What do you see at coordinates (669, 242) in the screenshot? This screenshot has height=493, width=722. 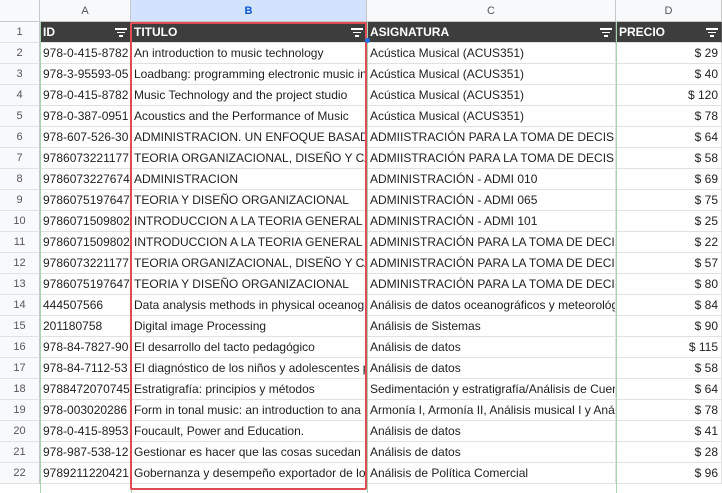 I see `cell-precio: $ 22` at bounding box center [669, 242].